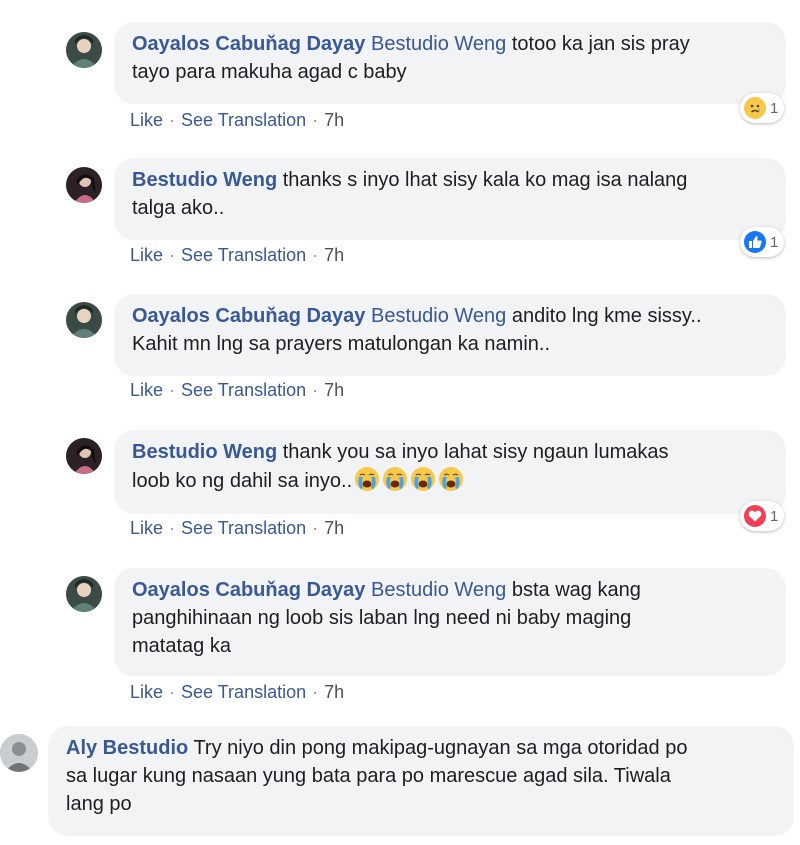 Image resolution: width=800 pixels, height=845 pixels. Describe the element at coordinates (604, 316) in the screenshot. I see `comment-text: andito lng kme sissy..` at that location.